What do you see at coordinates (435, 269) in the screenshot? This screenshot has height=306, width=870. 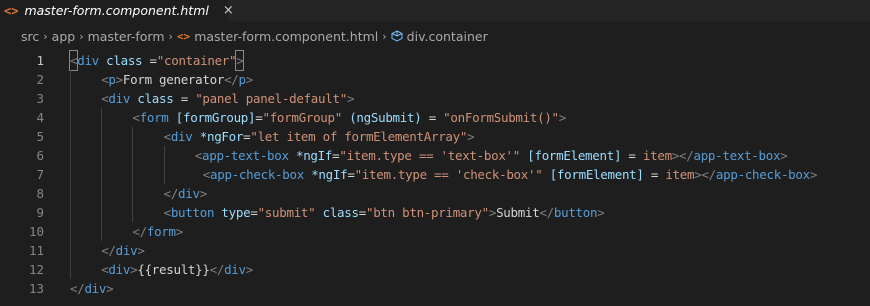 I see `code-line: 12 <div>{{result}}</div>` at bounding box center [435, 269].